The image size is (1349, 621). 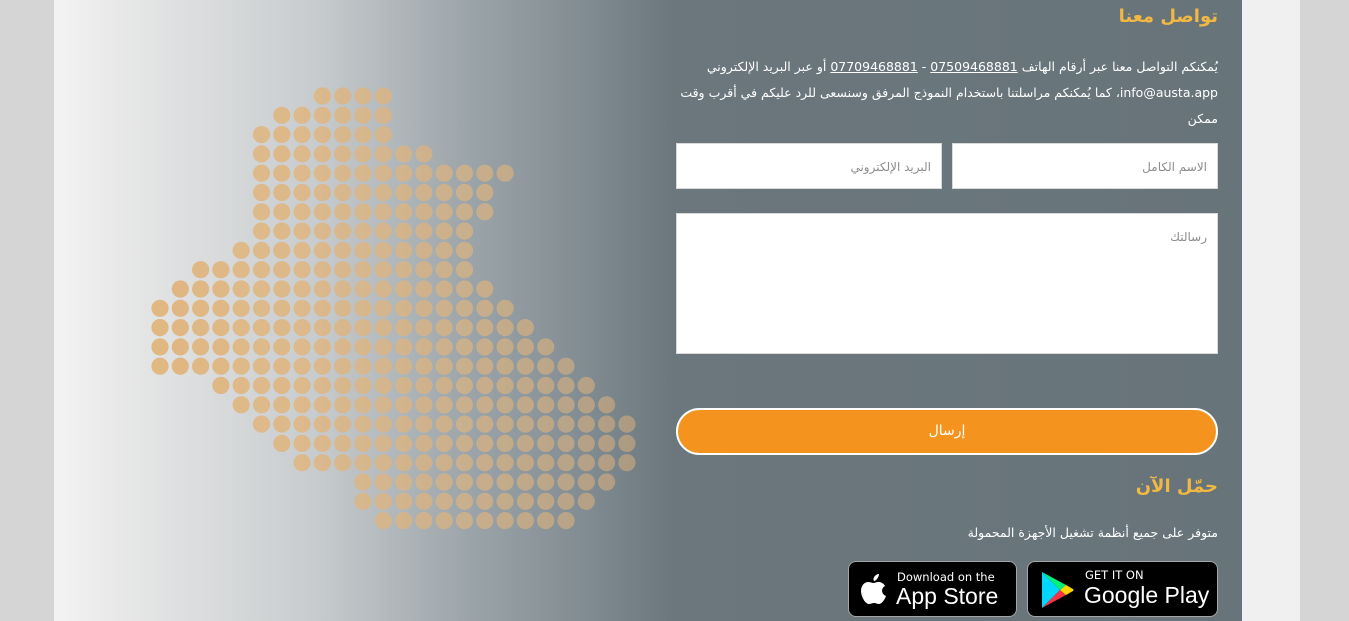 What do you see at coordinates (1122, 589) in the screenshot?
I see `google-play-button: GET IT ON Google Play` at bounding box center [1122, 589].